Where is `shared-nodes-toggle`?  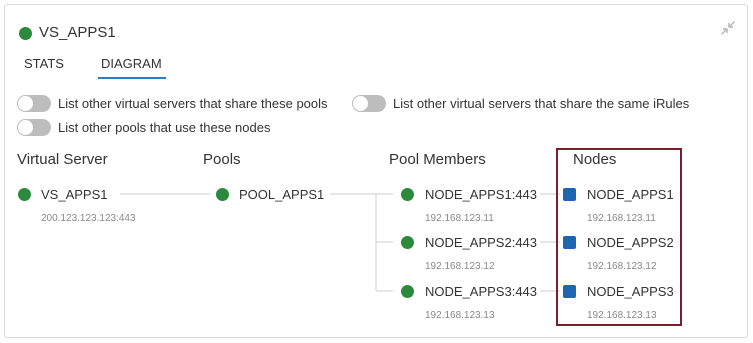
shared-nodes-toggle is located at coordinates (34, 127).